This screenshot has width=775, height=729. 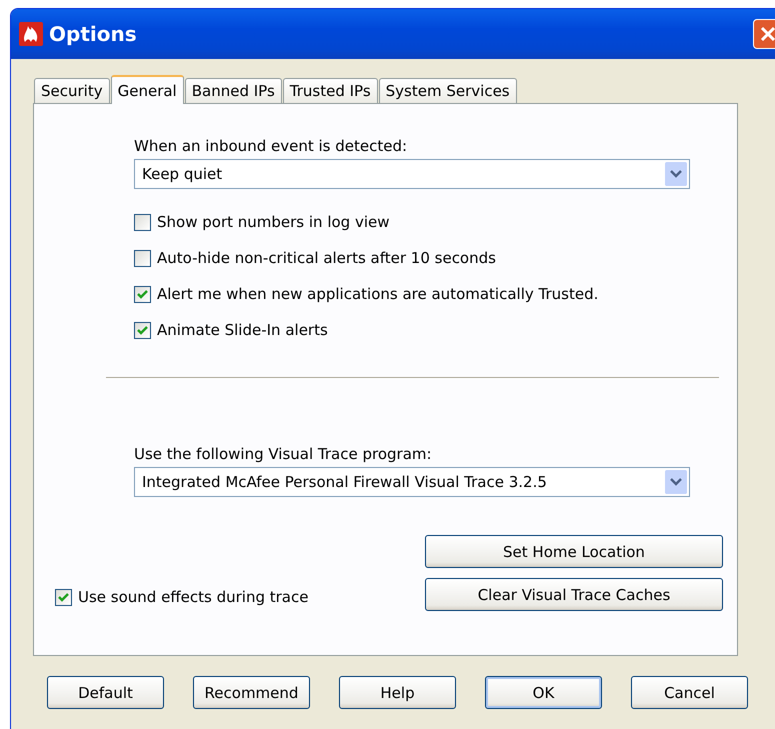 What do you see at coordinates (330, 90) in the screenshot?
I see `tab: Trusted IPs` at bounding box center [330, 90].